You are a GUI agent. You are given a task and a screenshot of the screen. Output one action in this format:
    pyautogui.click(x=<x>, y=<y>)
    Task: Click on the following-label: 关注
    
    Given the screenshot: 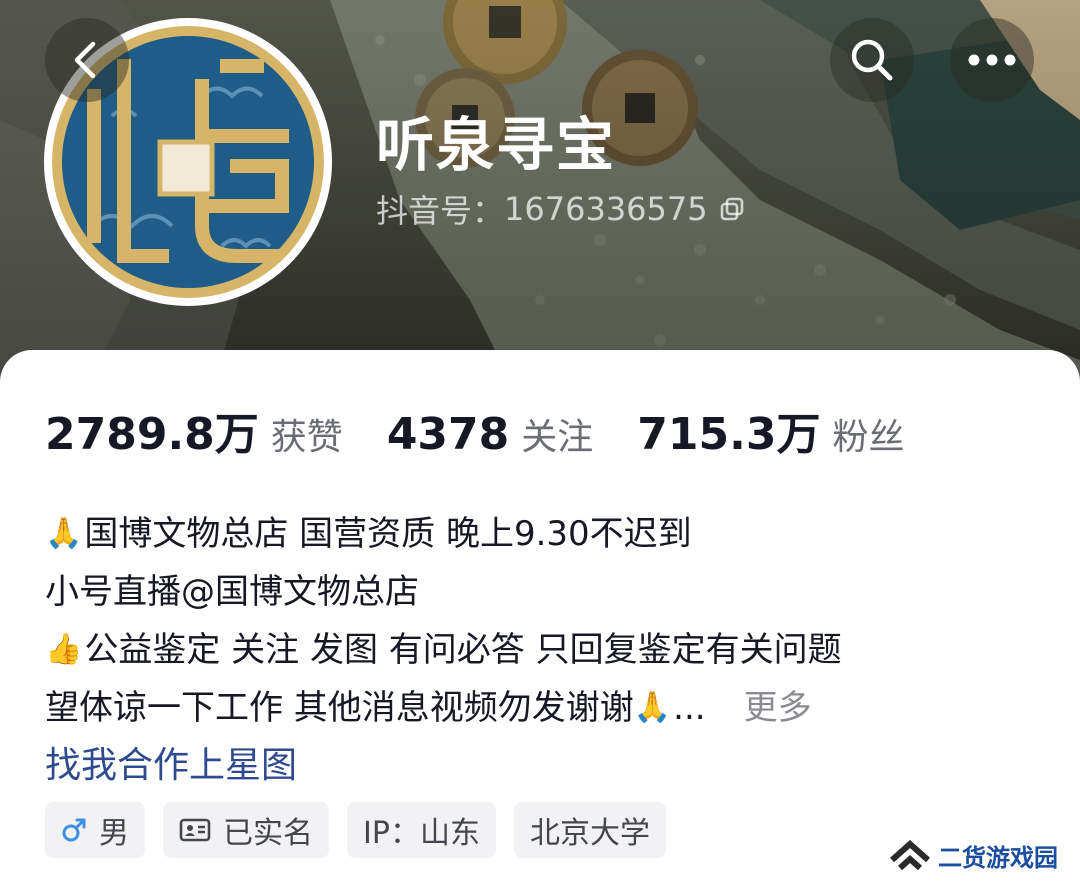 What is the action you would take?
    pyautogui.click(x=557, y=437)
    